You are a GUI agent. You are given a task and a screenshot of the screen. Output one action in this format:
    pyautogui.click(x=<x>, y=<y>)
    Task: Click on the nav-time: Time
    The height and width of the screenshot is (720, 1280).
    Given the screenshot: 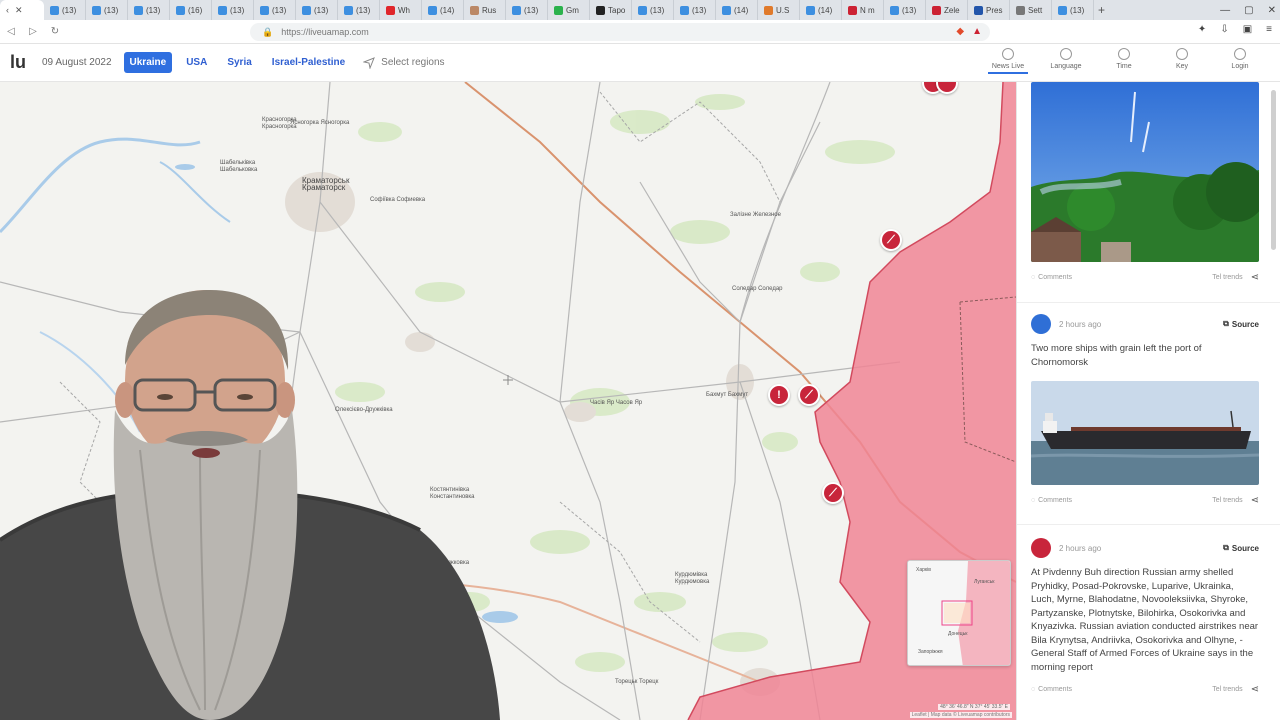 What is the action you would take?
    pyautogui.click(x=1124, y=61)
    